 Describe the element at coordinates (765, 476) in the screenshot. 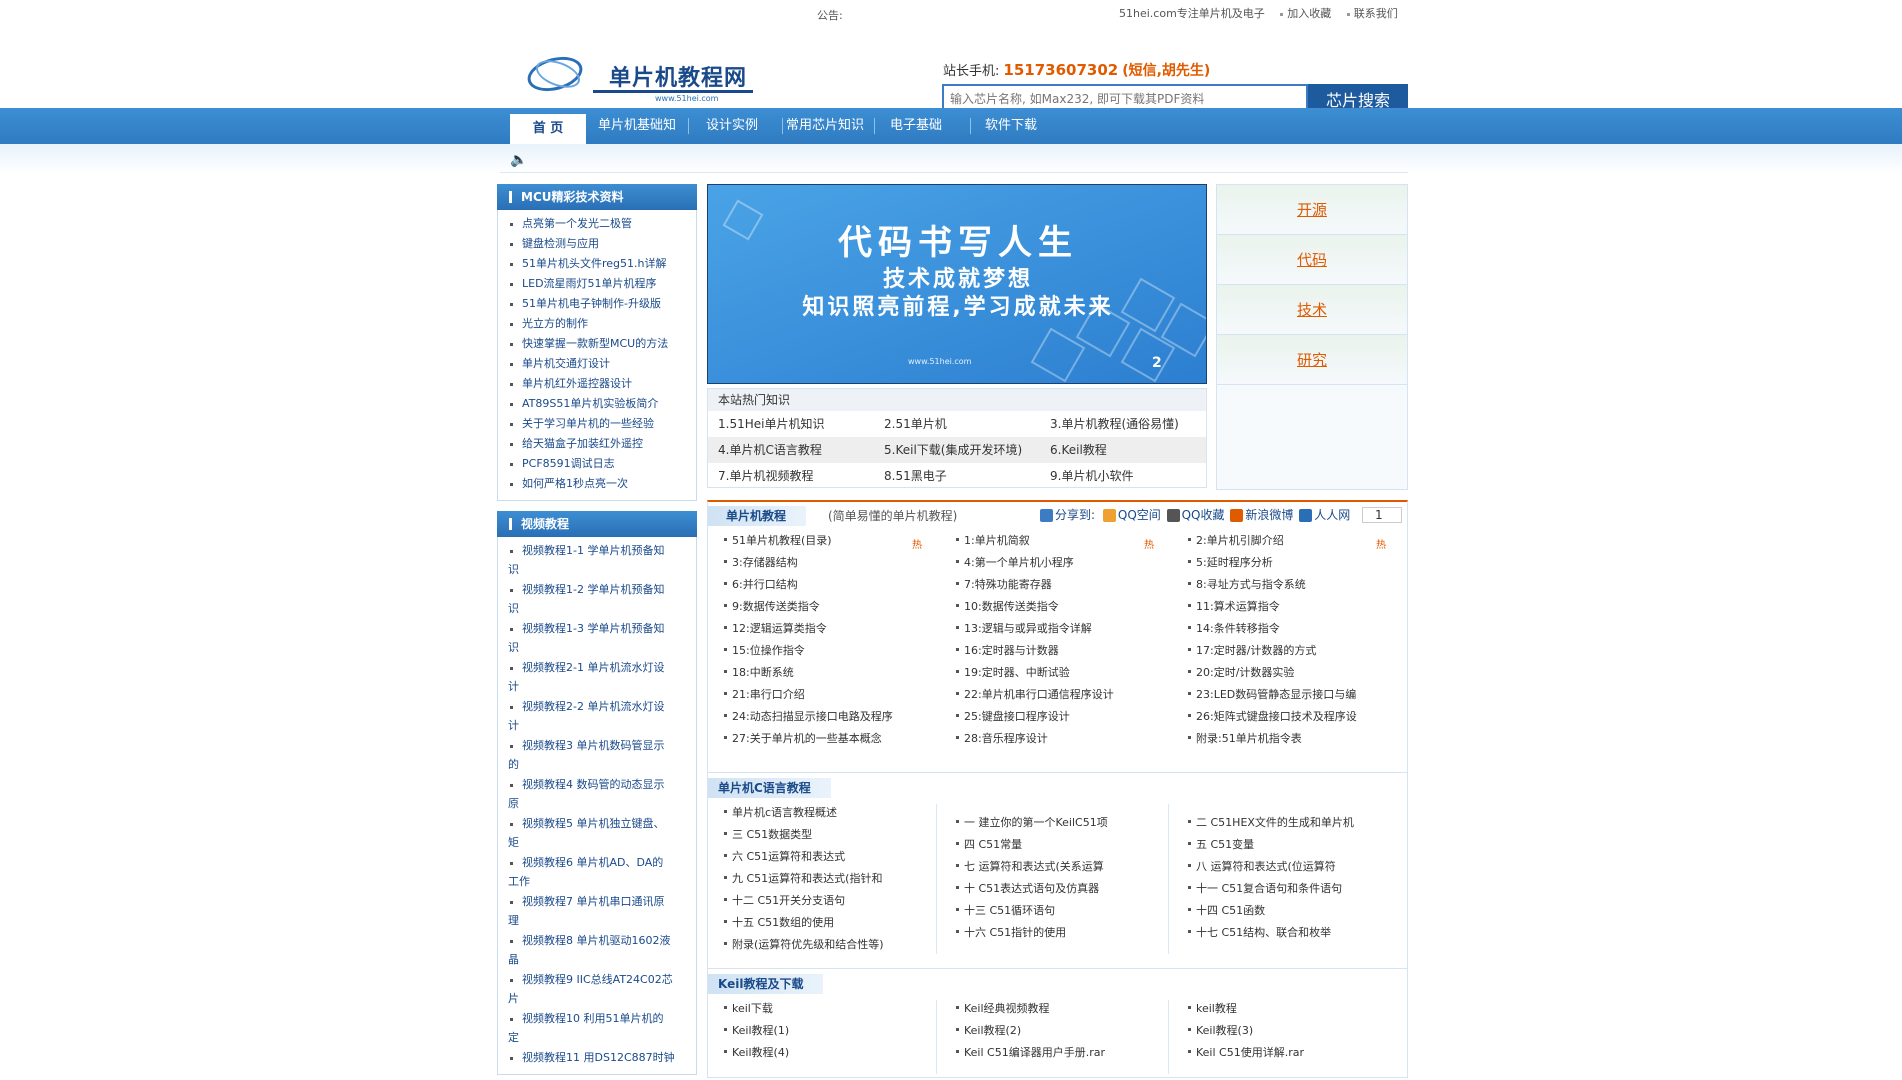

I see `hot-link: 7.单片机视频教程` at that location.